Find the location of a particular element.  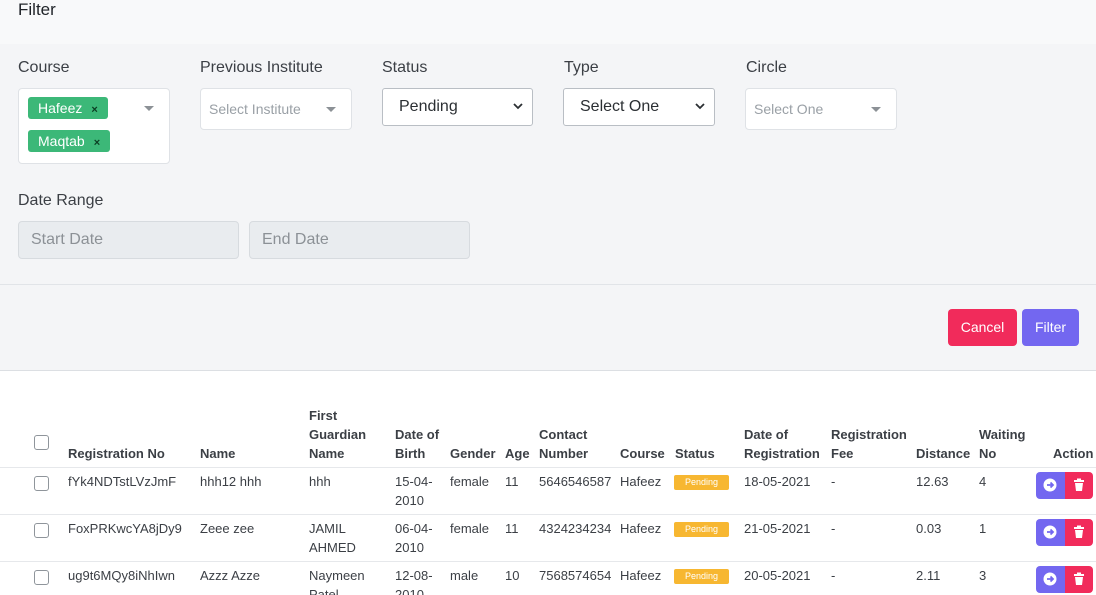

cell-guardian-line2: AHMED is located at coordinates (332, 547).